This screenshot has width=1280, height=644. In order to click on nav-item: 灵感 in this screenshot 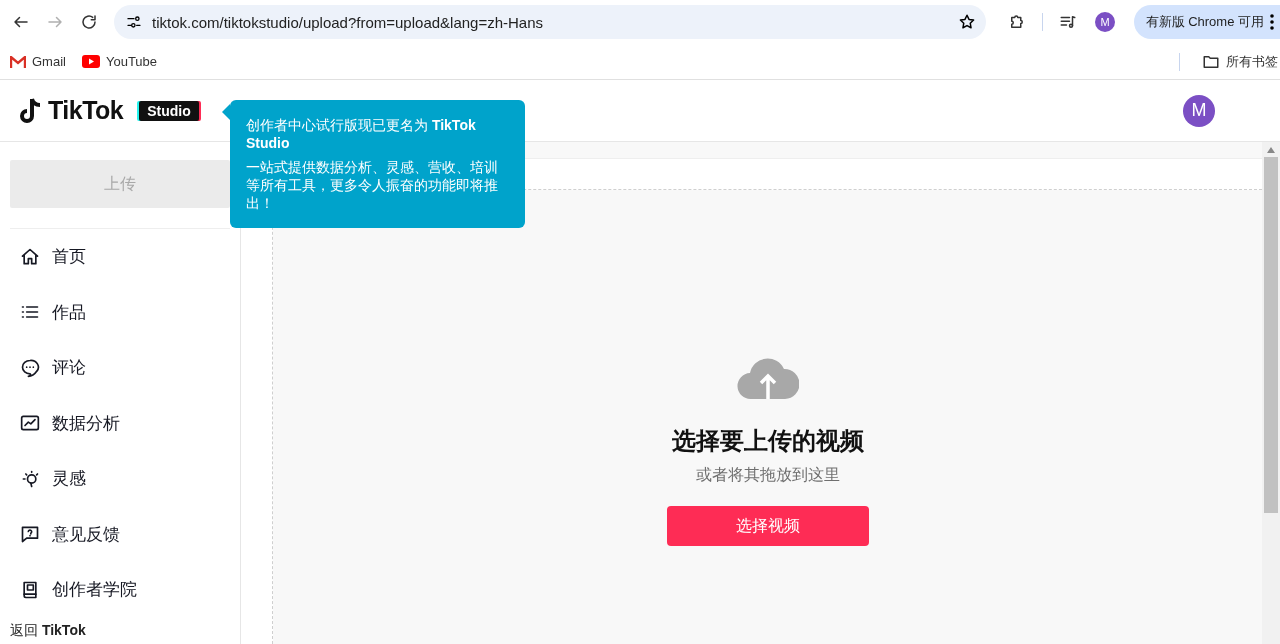, I will do `click(120, 479)`.